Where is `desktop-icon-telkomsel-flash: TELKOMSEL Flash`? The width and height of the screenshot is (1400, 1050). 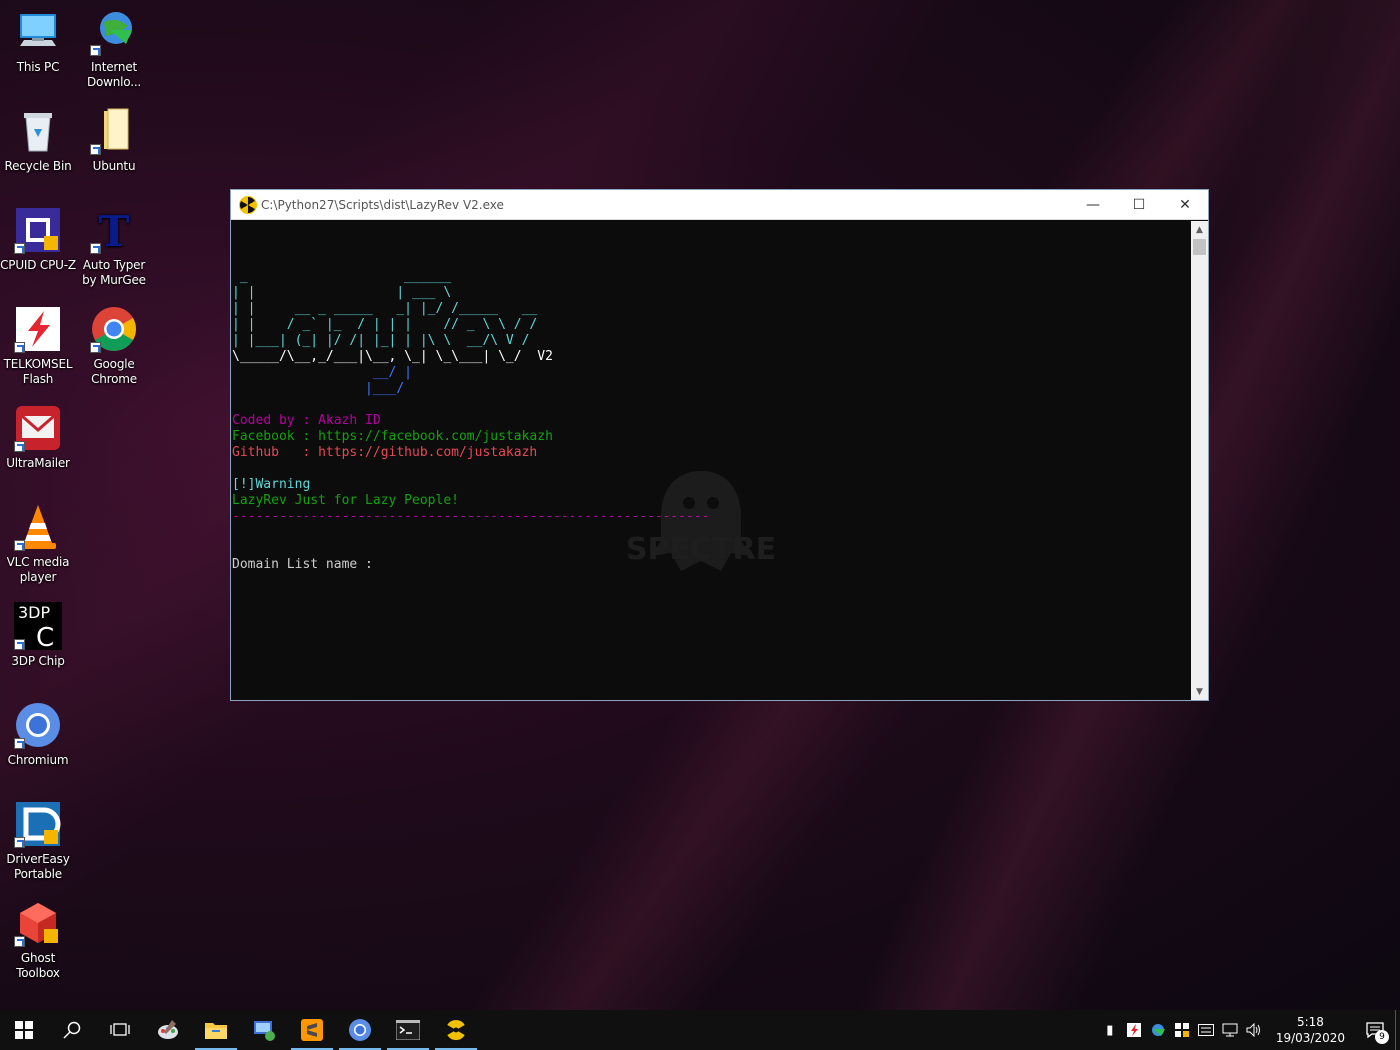 desktop-icon-telkomsel-flash: TELKOMSEL Flash is located at coordinates (38, 346).